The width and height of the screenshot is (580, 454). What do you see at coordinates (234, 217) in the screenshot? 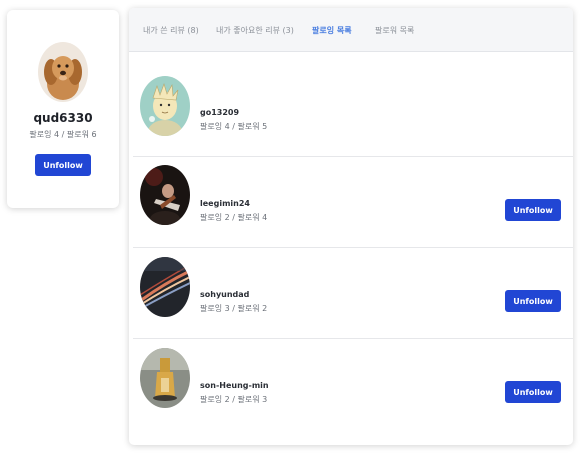
I see `user-follow-counts: 팔로잉 2 / 팔로워 4` at bounding box center [234, 217].